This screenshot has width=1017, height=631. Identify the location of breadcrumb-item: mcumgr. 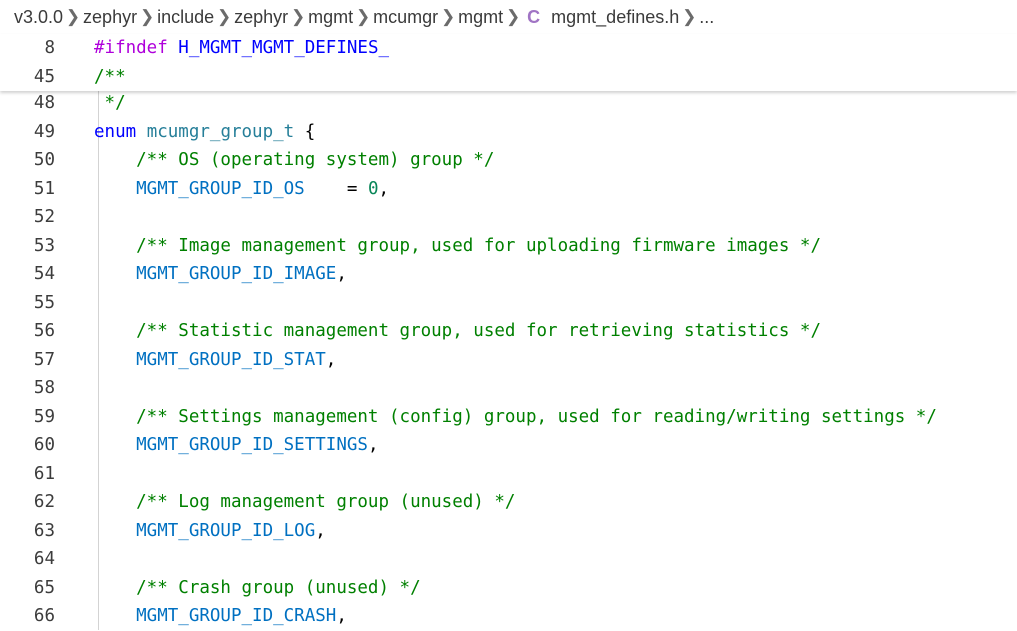
(405, 17).